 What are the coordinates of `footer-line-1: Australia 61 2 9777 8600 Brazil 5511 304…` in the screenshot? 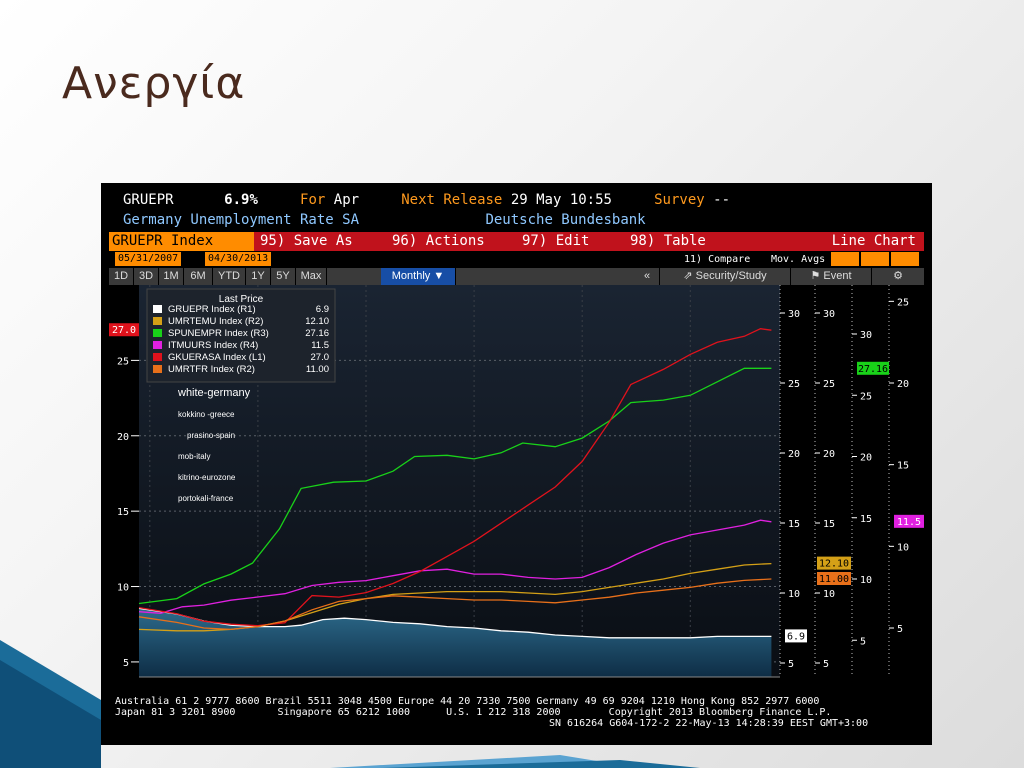 It's located at (467, 701).